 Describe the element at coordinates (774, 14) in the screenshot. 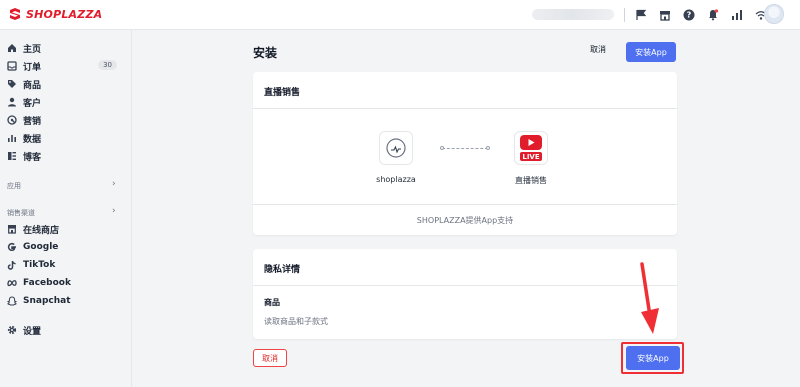

I see `avatar` at that location.